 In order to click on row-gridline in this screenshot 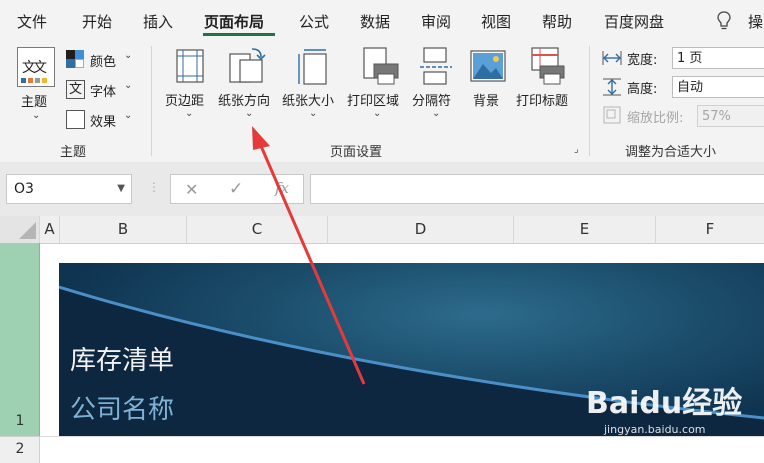, I will do `click(402, 436)`.